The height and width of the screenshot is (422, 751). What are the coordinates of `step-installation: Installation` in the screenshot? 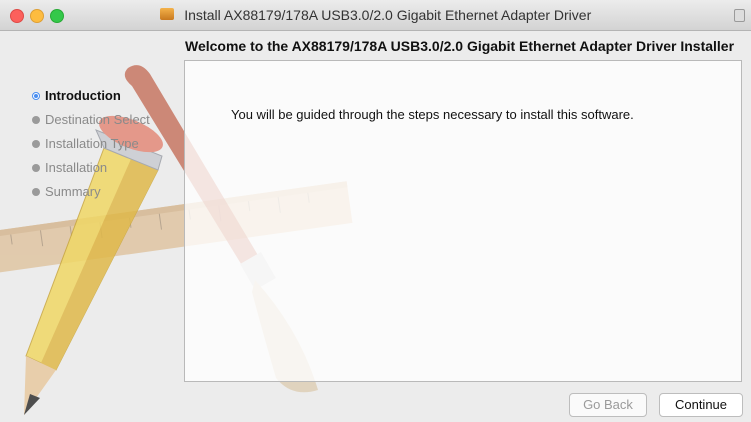 It's located at (91, 168).